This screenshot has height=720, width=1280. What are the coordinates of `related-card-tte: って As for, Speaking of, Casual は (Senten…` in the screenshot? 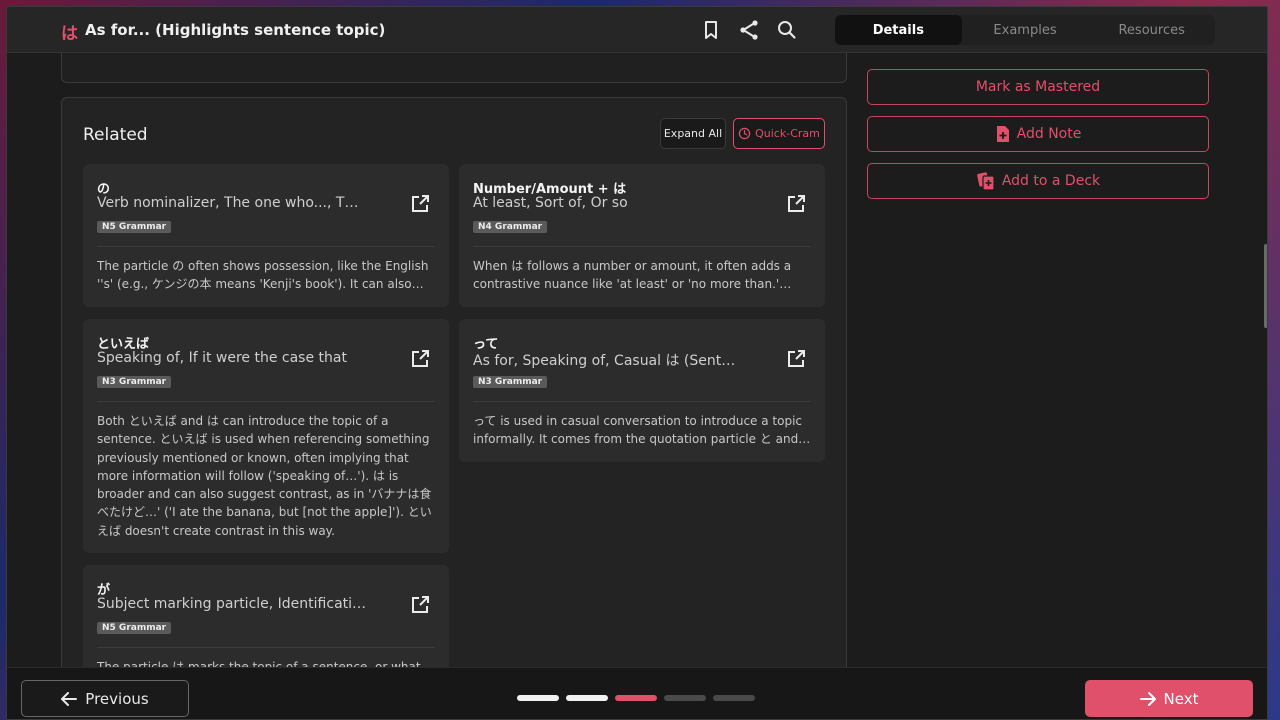 It's located at (642, 390).